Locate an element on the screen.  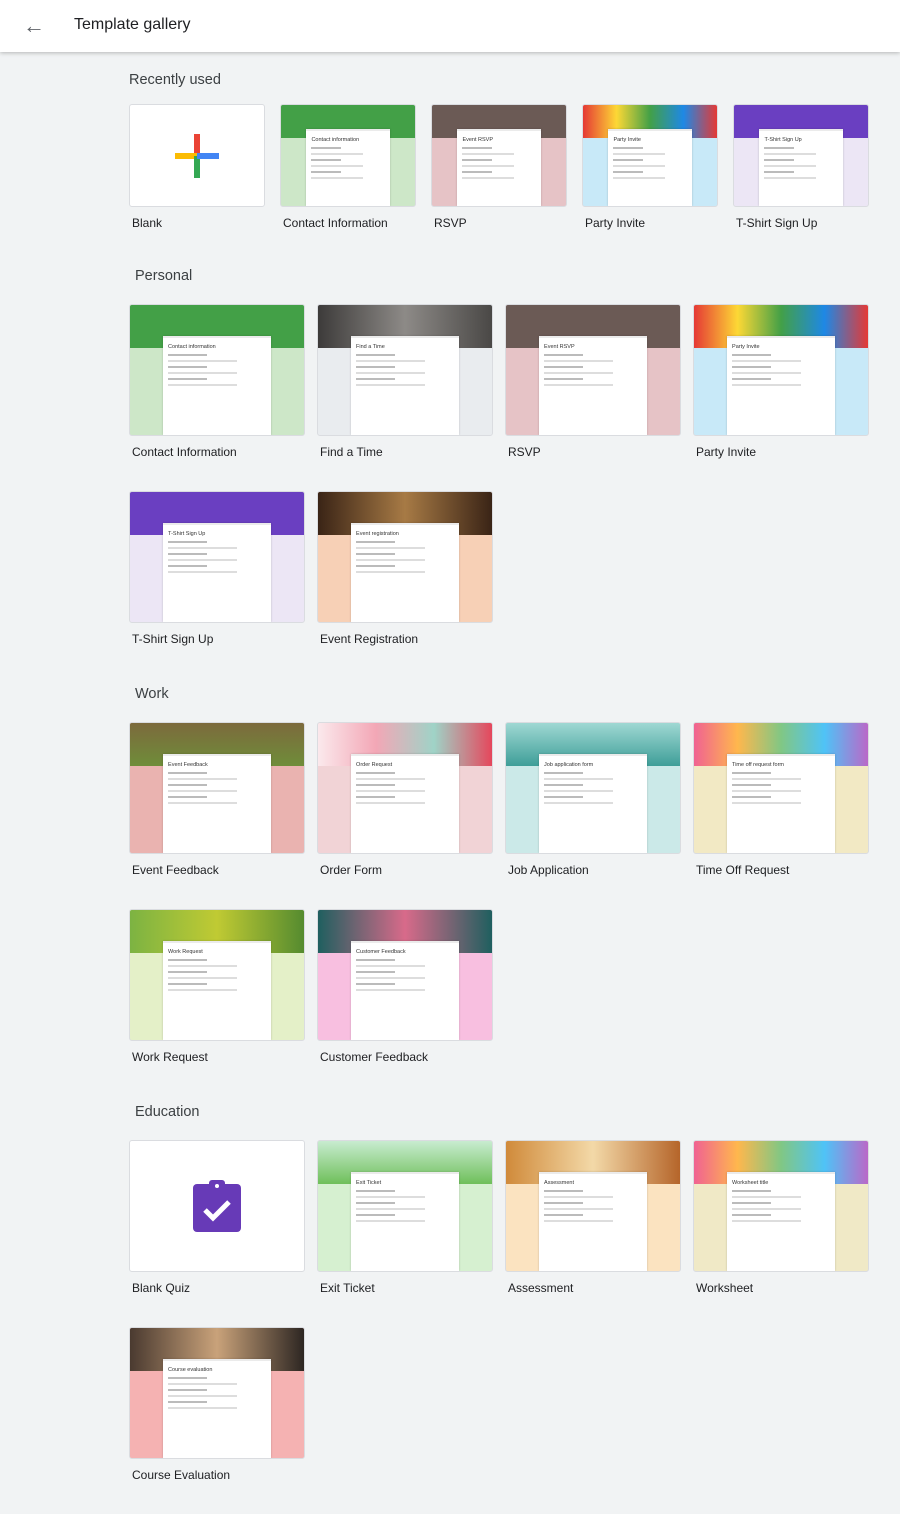
template-blank: Blank is located at coordinates (197, 167).